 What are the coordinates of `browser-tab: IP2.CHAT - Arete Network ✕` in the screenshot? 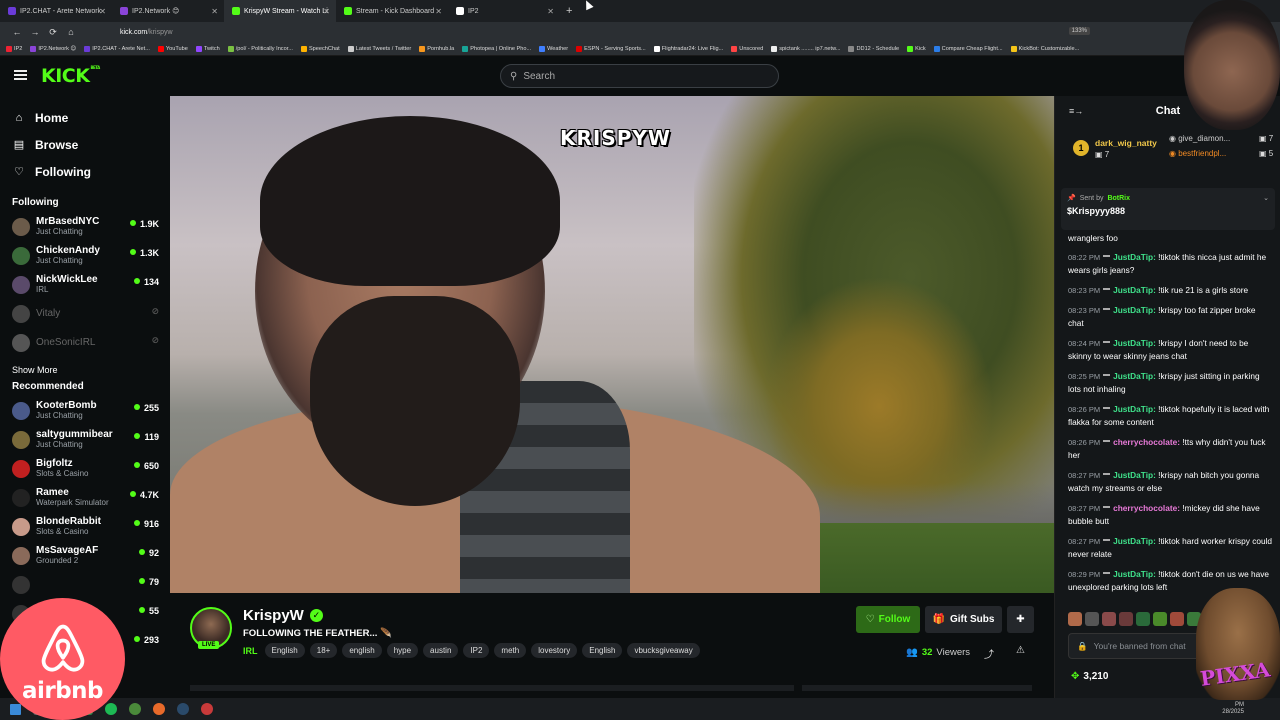 It's located at (56, 11).